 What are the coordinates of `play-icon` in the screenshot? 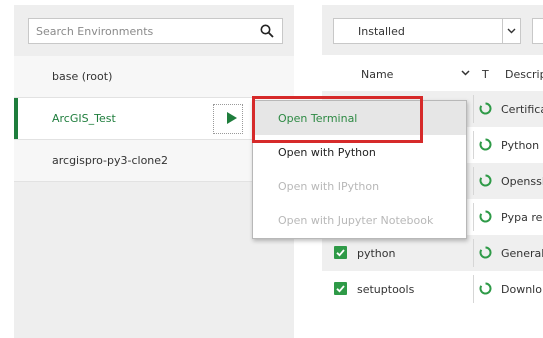 It's located at (232, 118).